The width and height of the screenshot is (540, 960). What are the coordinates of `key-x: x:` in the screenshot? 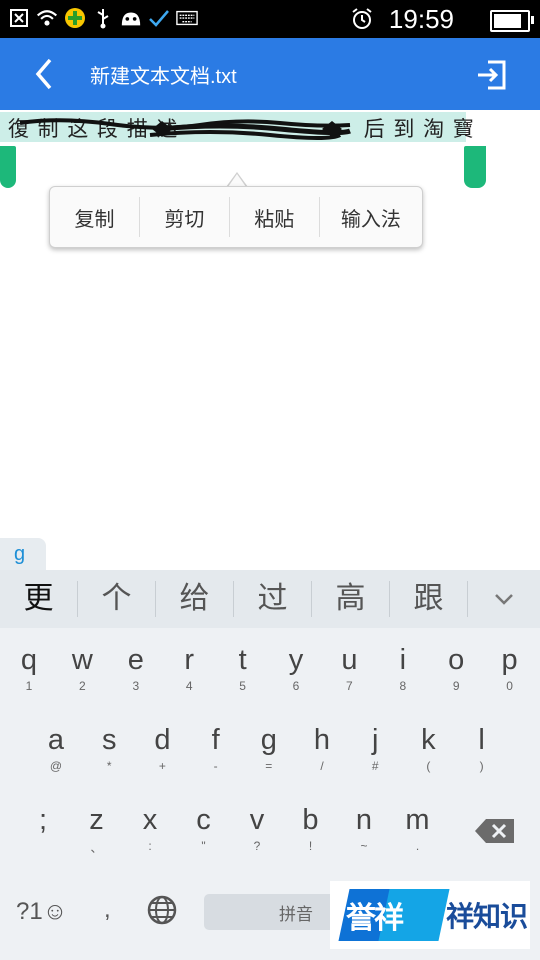 It's located at (150, 828).